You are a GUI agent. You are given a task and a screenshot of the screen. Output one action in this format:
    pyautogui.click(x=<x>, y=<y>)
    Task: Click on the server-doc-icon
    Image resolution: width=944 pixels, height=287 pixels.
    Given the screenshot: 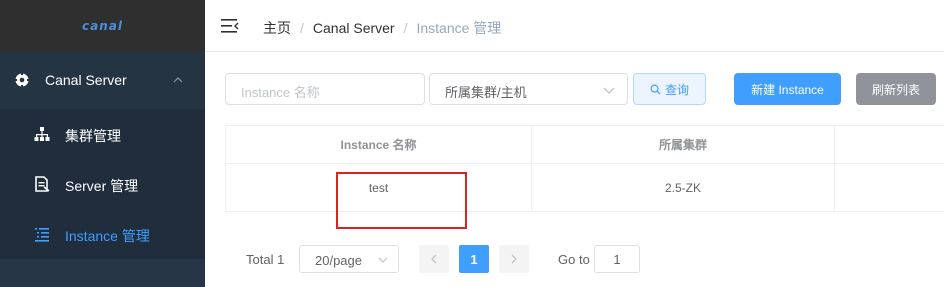 What is the action you would take?
    pyautogui.click(x=42, y=184)
    